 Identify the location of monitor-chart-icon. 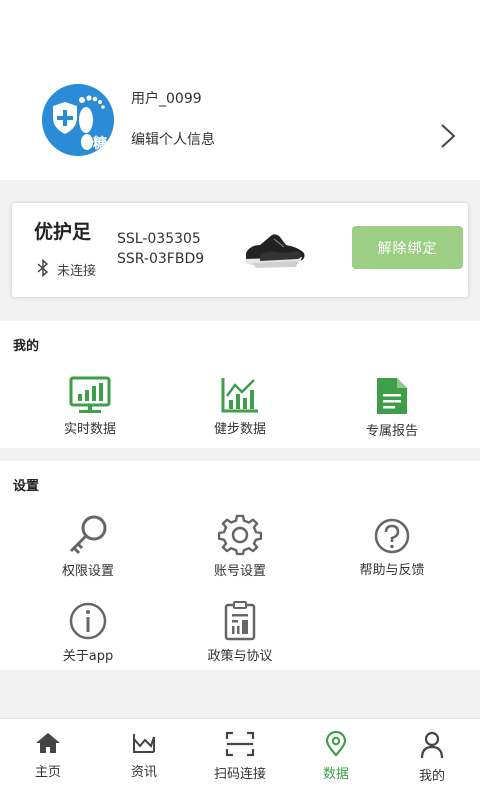
(90, 394).